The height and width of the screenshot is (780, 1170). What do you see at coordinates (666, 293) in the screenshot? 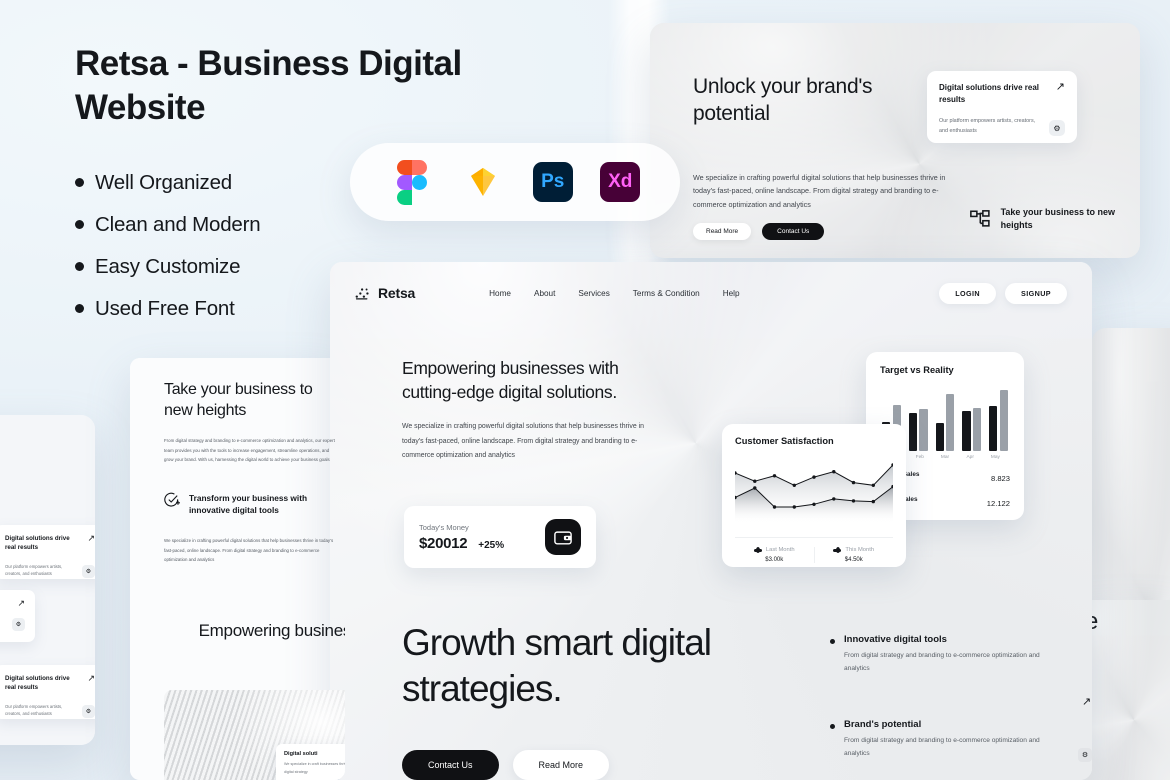
I see `nav-item-terms: Terms & Condition` at bounding box center [666, 293].